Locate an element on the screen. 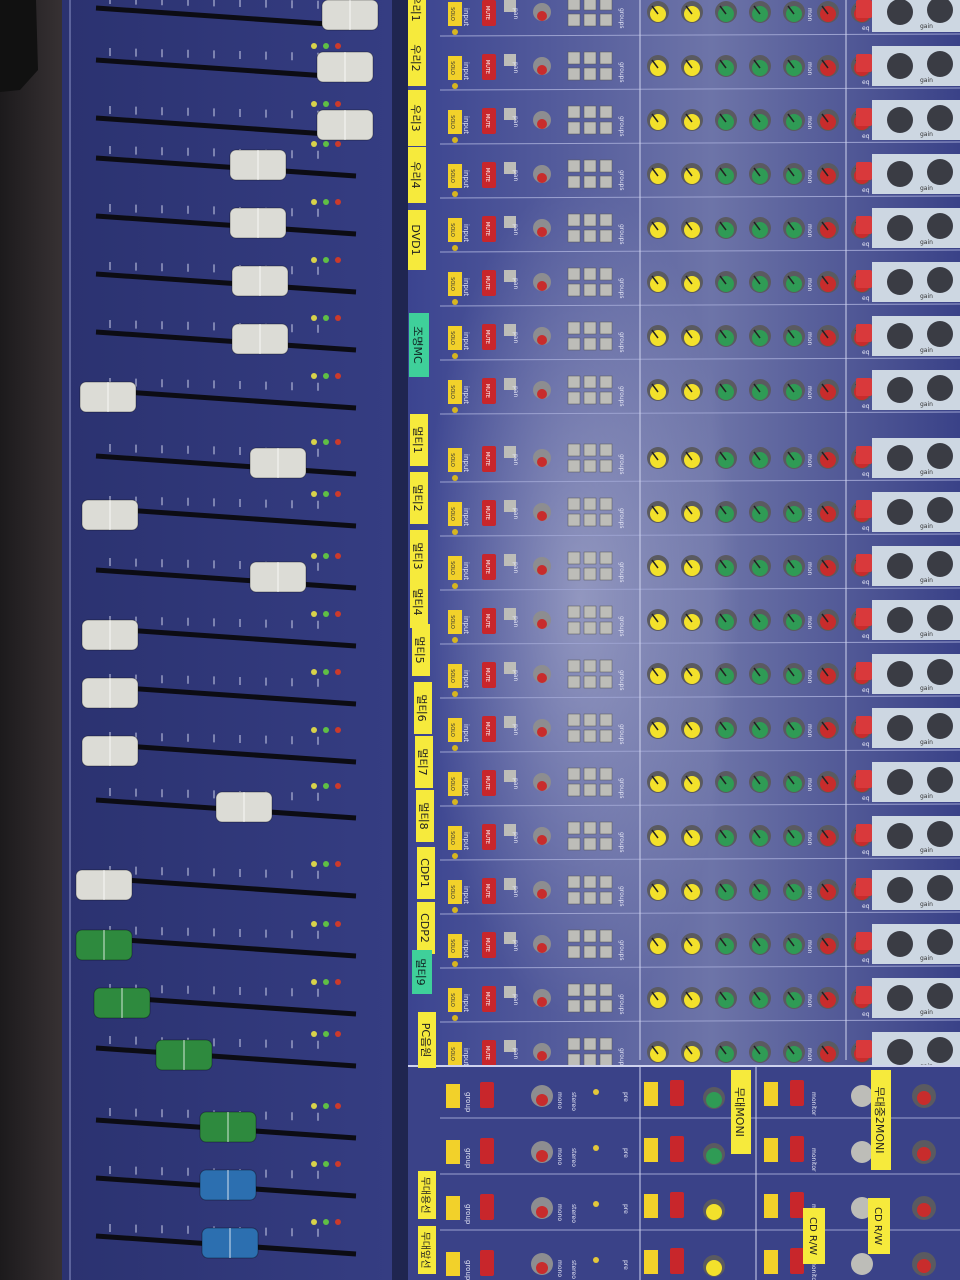 The height and width of the screenshot is (1280, 960). group-knob-cap is located at coordinates (542, 1100).